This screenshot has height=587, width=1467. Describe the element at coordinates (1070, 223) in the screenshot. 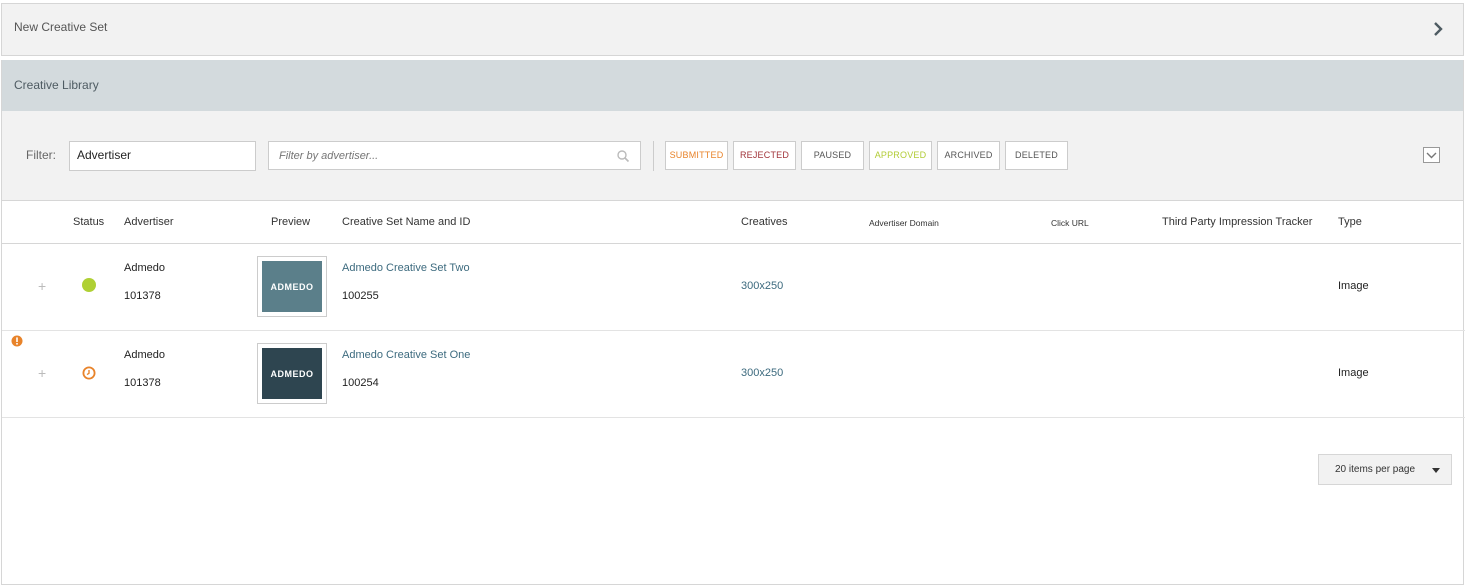

I see `col-click-url: Click URL` at that location.